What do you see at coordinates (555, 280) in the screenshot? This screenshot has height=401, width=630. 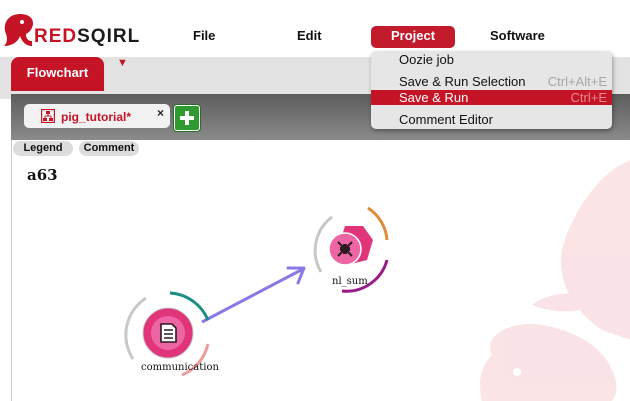 I see `squirrel-watermark-icon` at bounding box center [555, 280].